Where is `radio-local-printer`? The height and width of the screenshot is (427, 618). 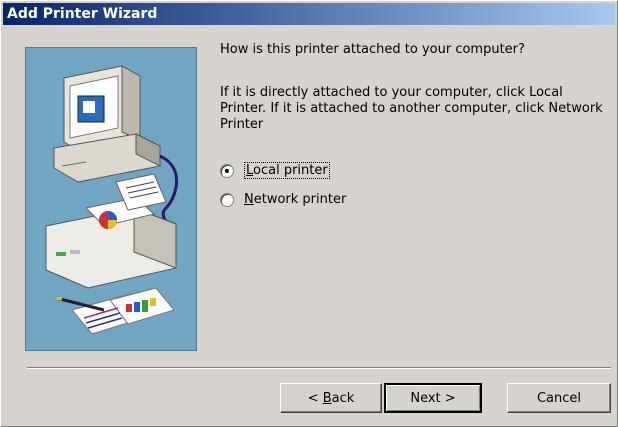 radio-local-printer is located at coordinates (227, 170).